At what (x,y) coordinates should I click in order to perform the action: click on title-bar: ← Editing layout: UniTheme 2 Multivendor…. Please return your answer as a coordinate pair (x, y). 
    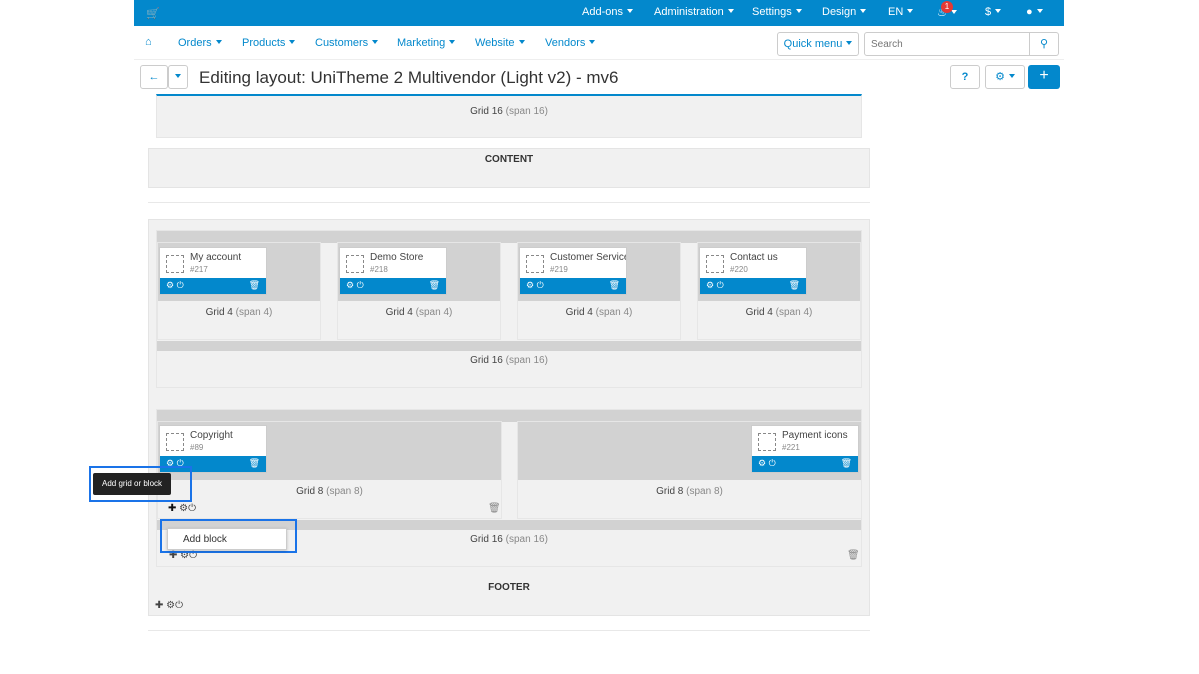
    Looking at the image, I should click on (599, 77).